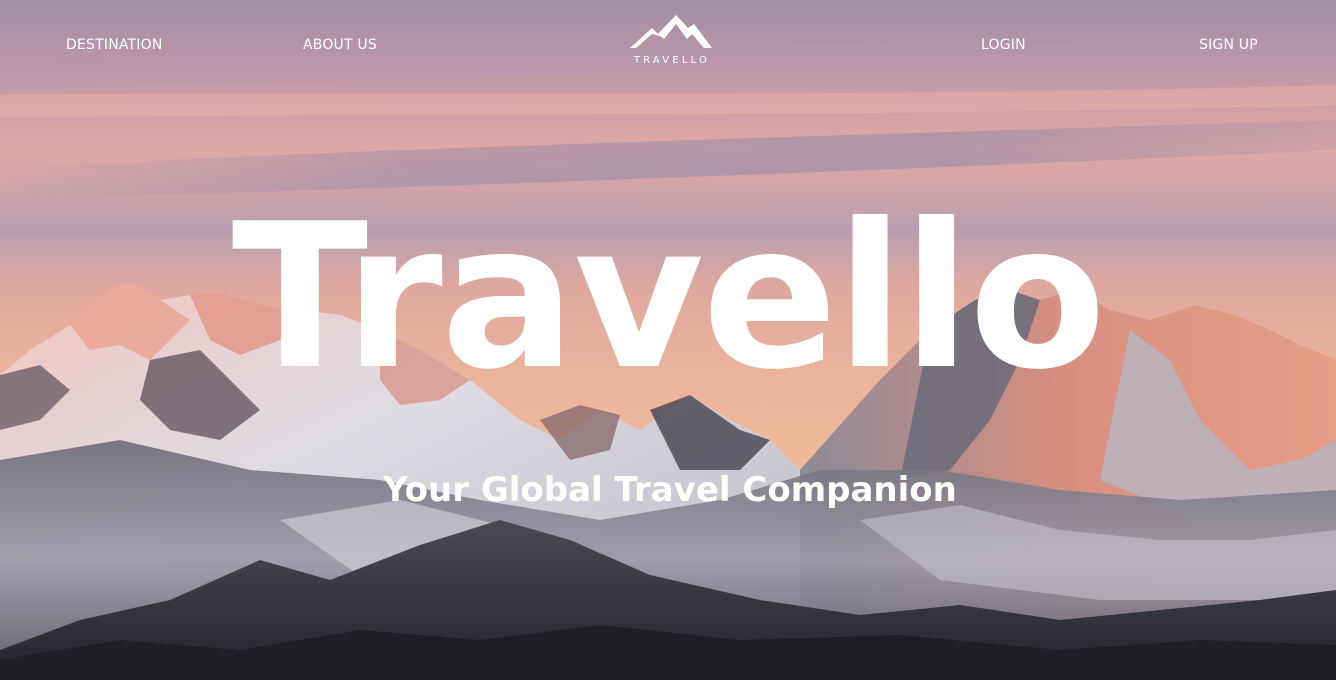  Describe the element at coordinates (1003, 45) in the screenshot. I see `nav-login-link: LOGIN` at that location.